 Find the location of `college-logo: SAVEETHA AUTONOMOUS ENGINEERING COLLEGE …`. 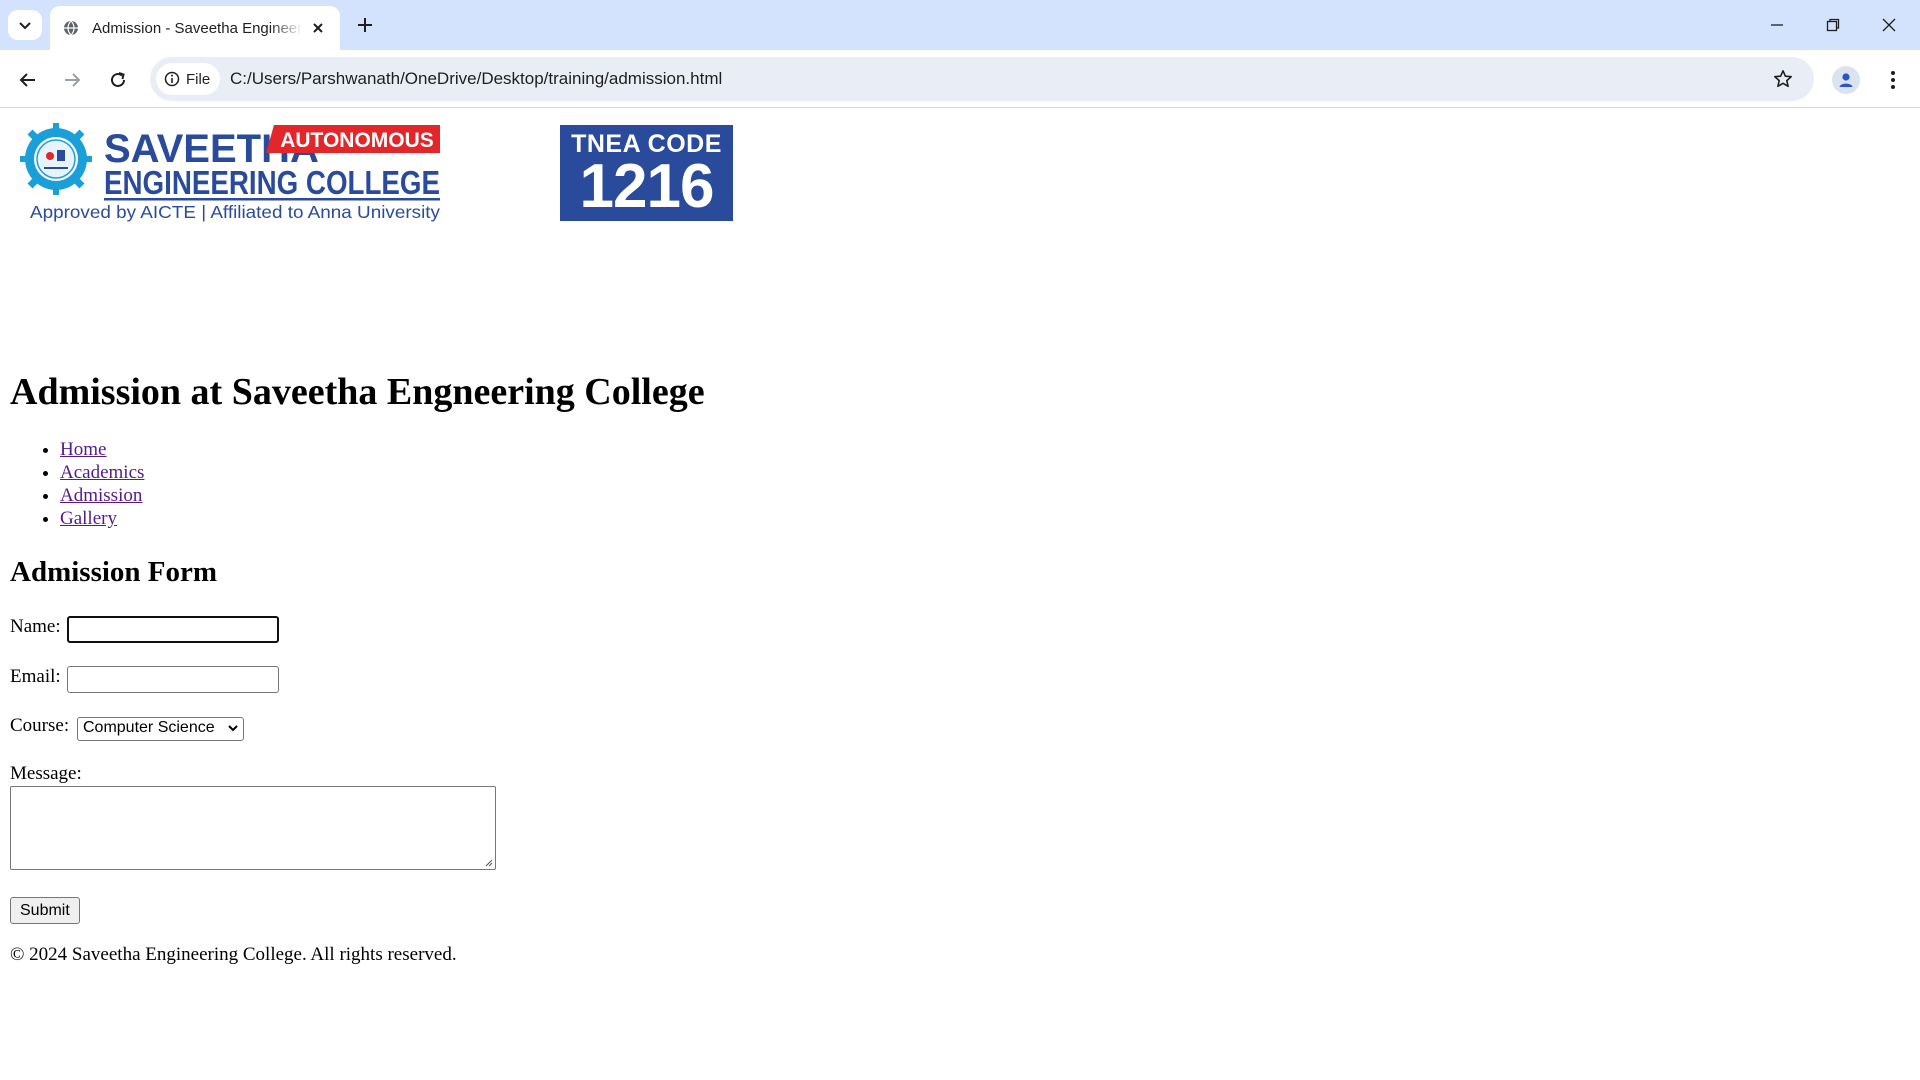

college-logo: SAVEETHA AUTONOMOUS ENGINEERING COLLEGE … is located at coordinates (230, 172).